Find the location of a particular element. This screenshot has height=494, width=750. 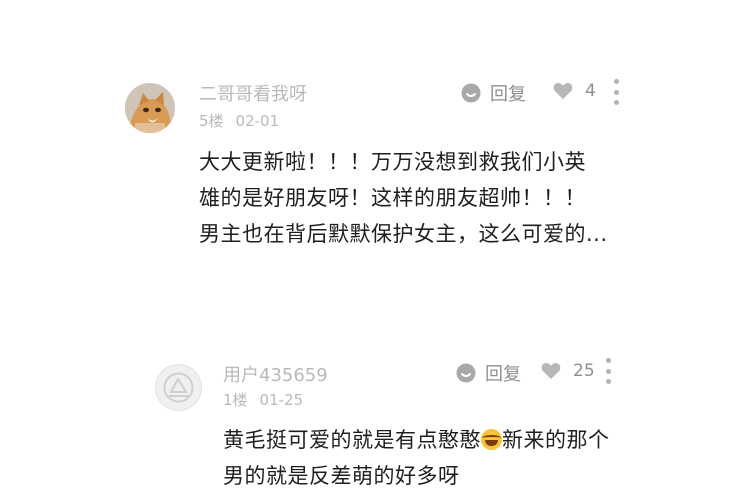

like-count: 4 is located at coordinates (590, 91).